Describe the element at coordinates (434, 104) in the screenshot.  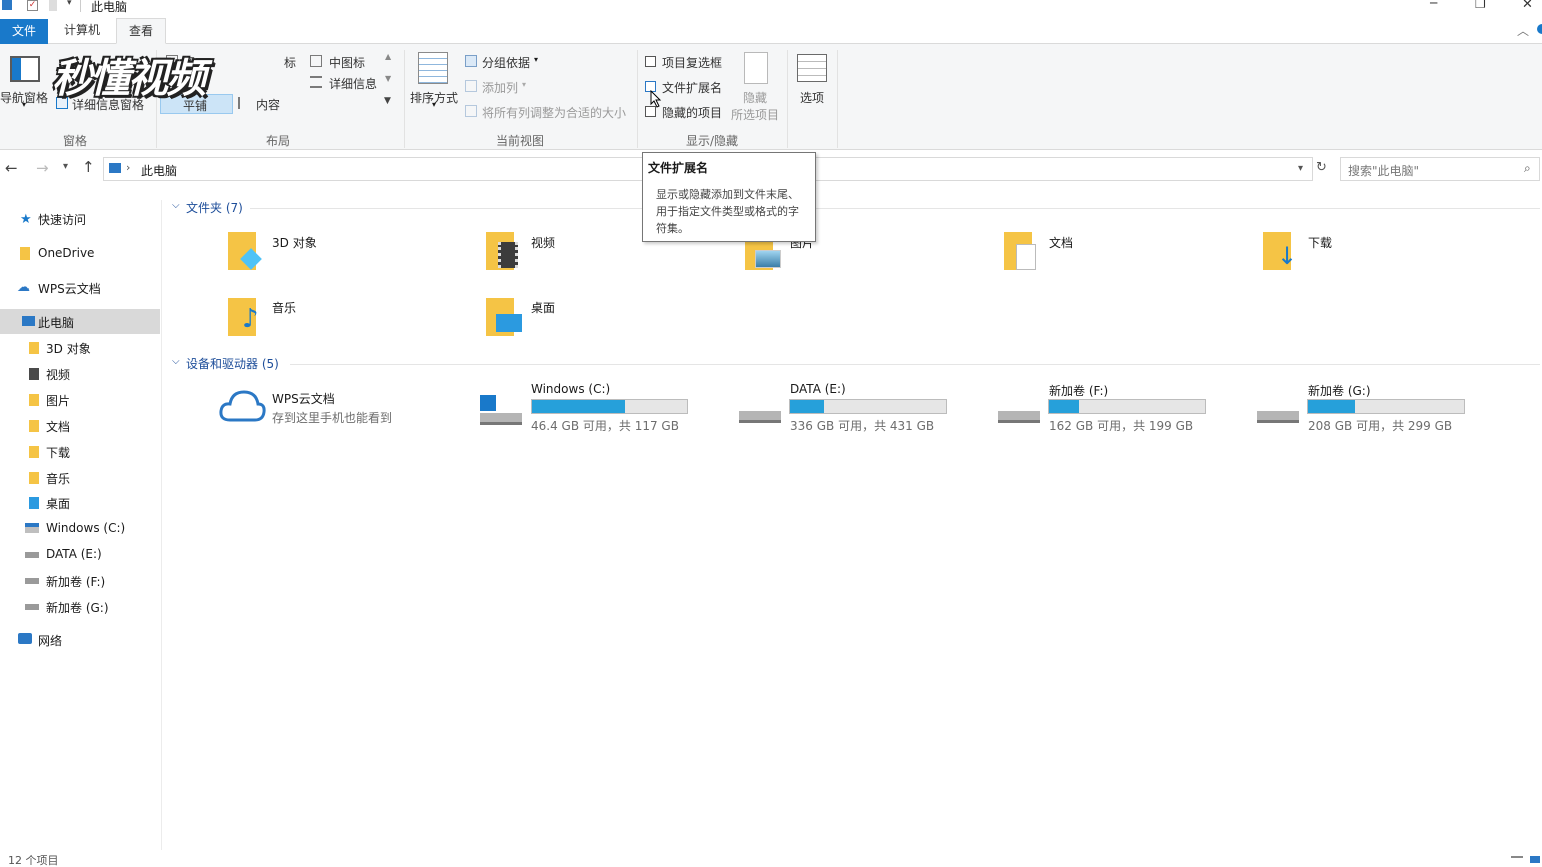
I see `sort-by-dropdown-icon: ▾` at that location.